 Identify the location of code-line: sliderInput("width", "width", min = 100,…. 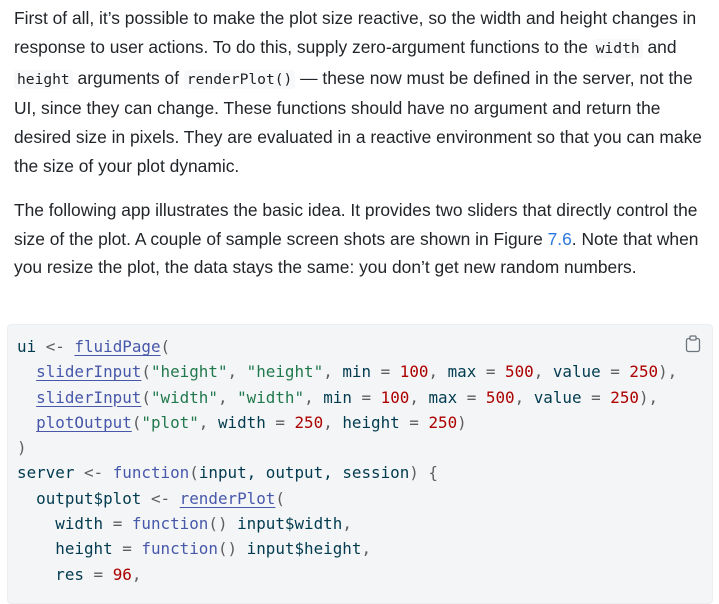
(347, 397).